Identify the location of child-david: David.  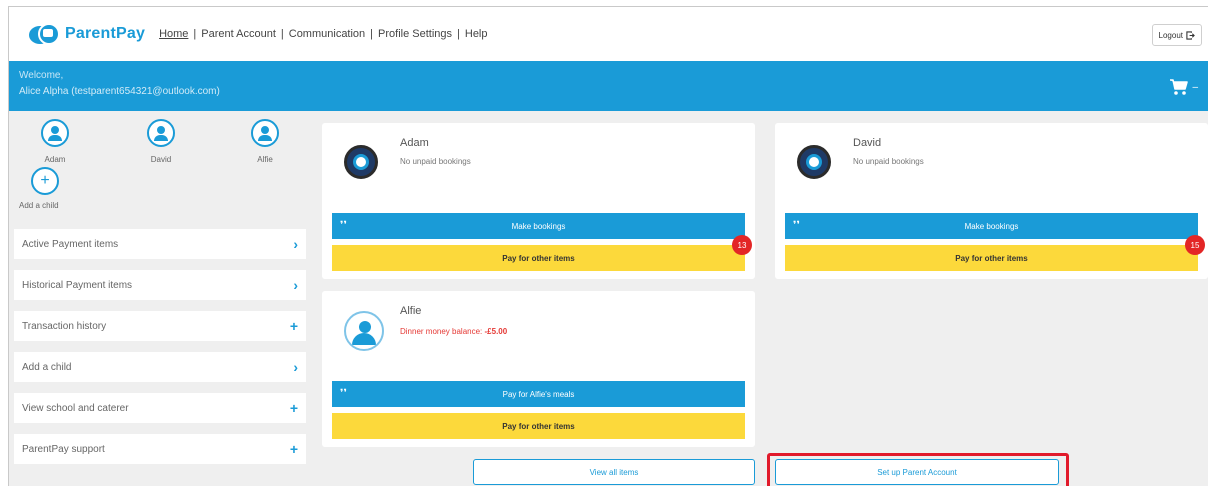
(161, 141).